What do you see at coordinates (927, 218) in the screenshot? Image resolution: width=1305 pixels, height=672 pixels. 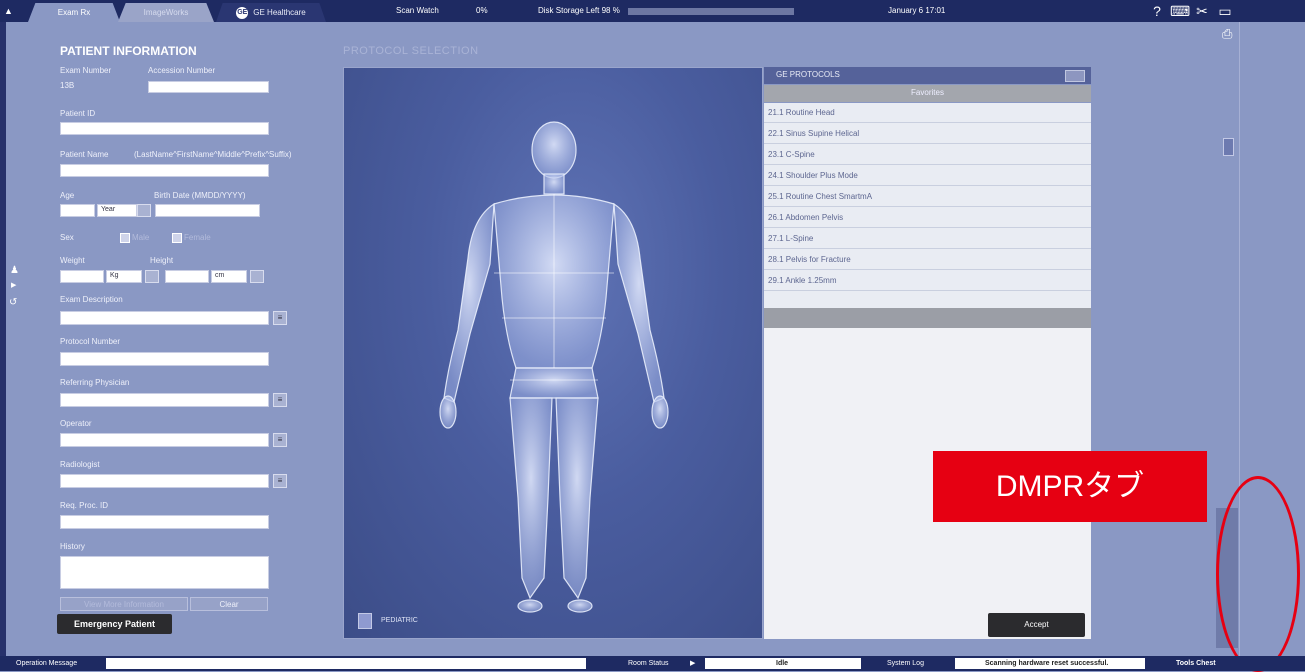 I see `list-item: 26.1 Abdomen Pelvis` at bounding box center [927, 218].